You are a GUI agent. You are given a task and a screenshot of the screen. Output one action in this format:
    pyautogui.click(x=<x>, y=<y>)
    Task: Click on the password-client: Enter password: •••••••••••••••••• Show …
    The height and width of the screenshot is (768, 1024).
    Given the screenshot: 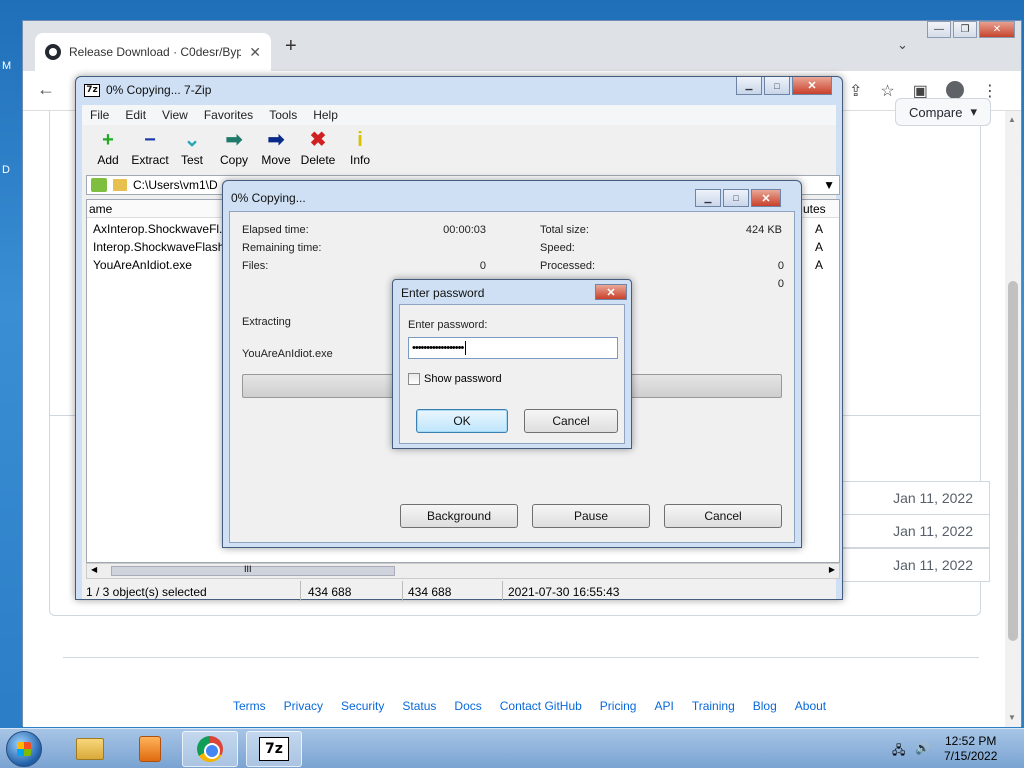 What is the action you would take?
    pyautogui.click(x=512, y=374)
    